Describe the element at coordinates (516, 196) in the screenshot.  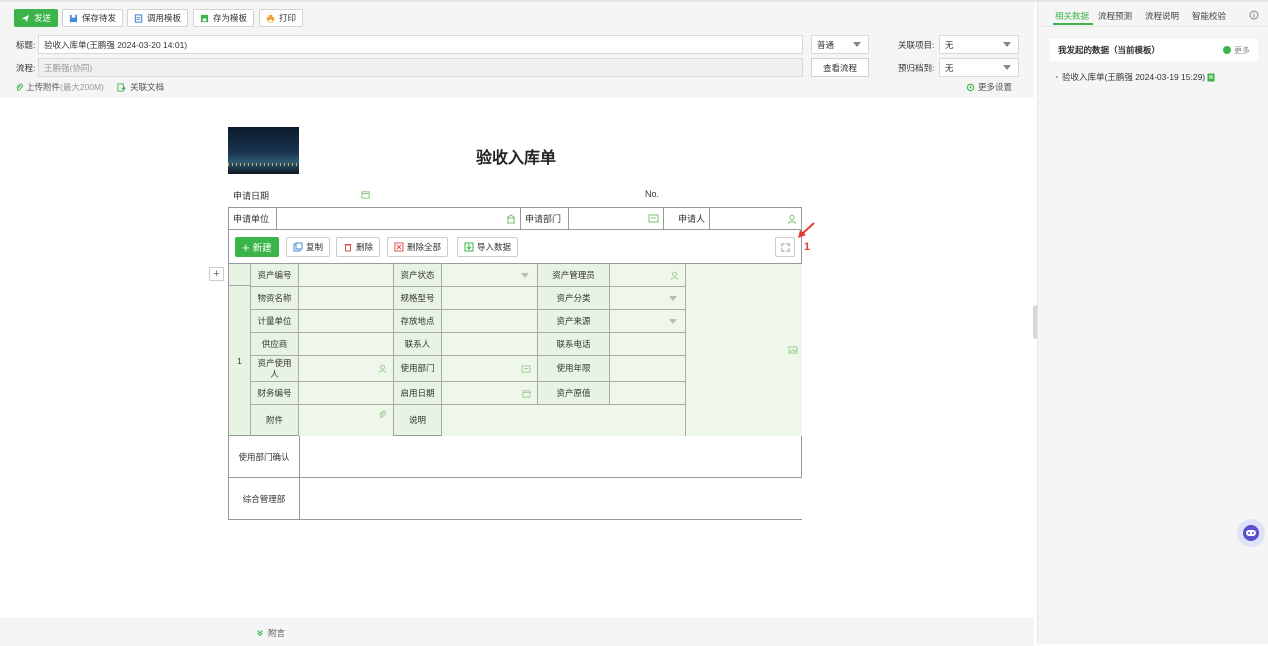
I see `apply-date-row: 申请日期 No.` at that location.